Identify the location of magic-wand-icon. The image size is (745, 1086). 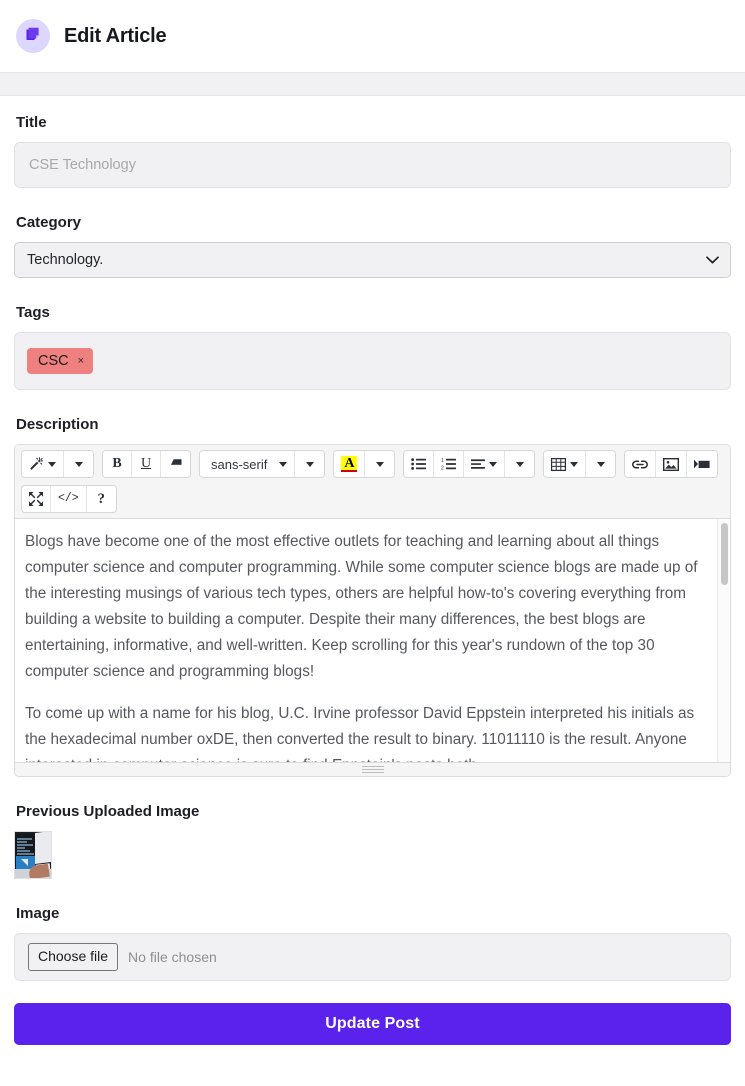
(43, 464).